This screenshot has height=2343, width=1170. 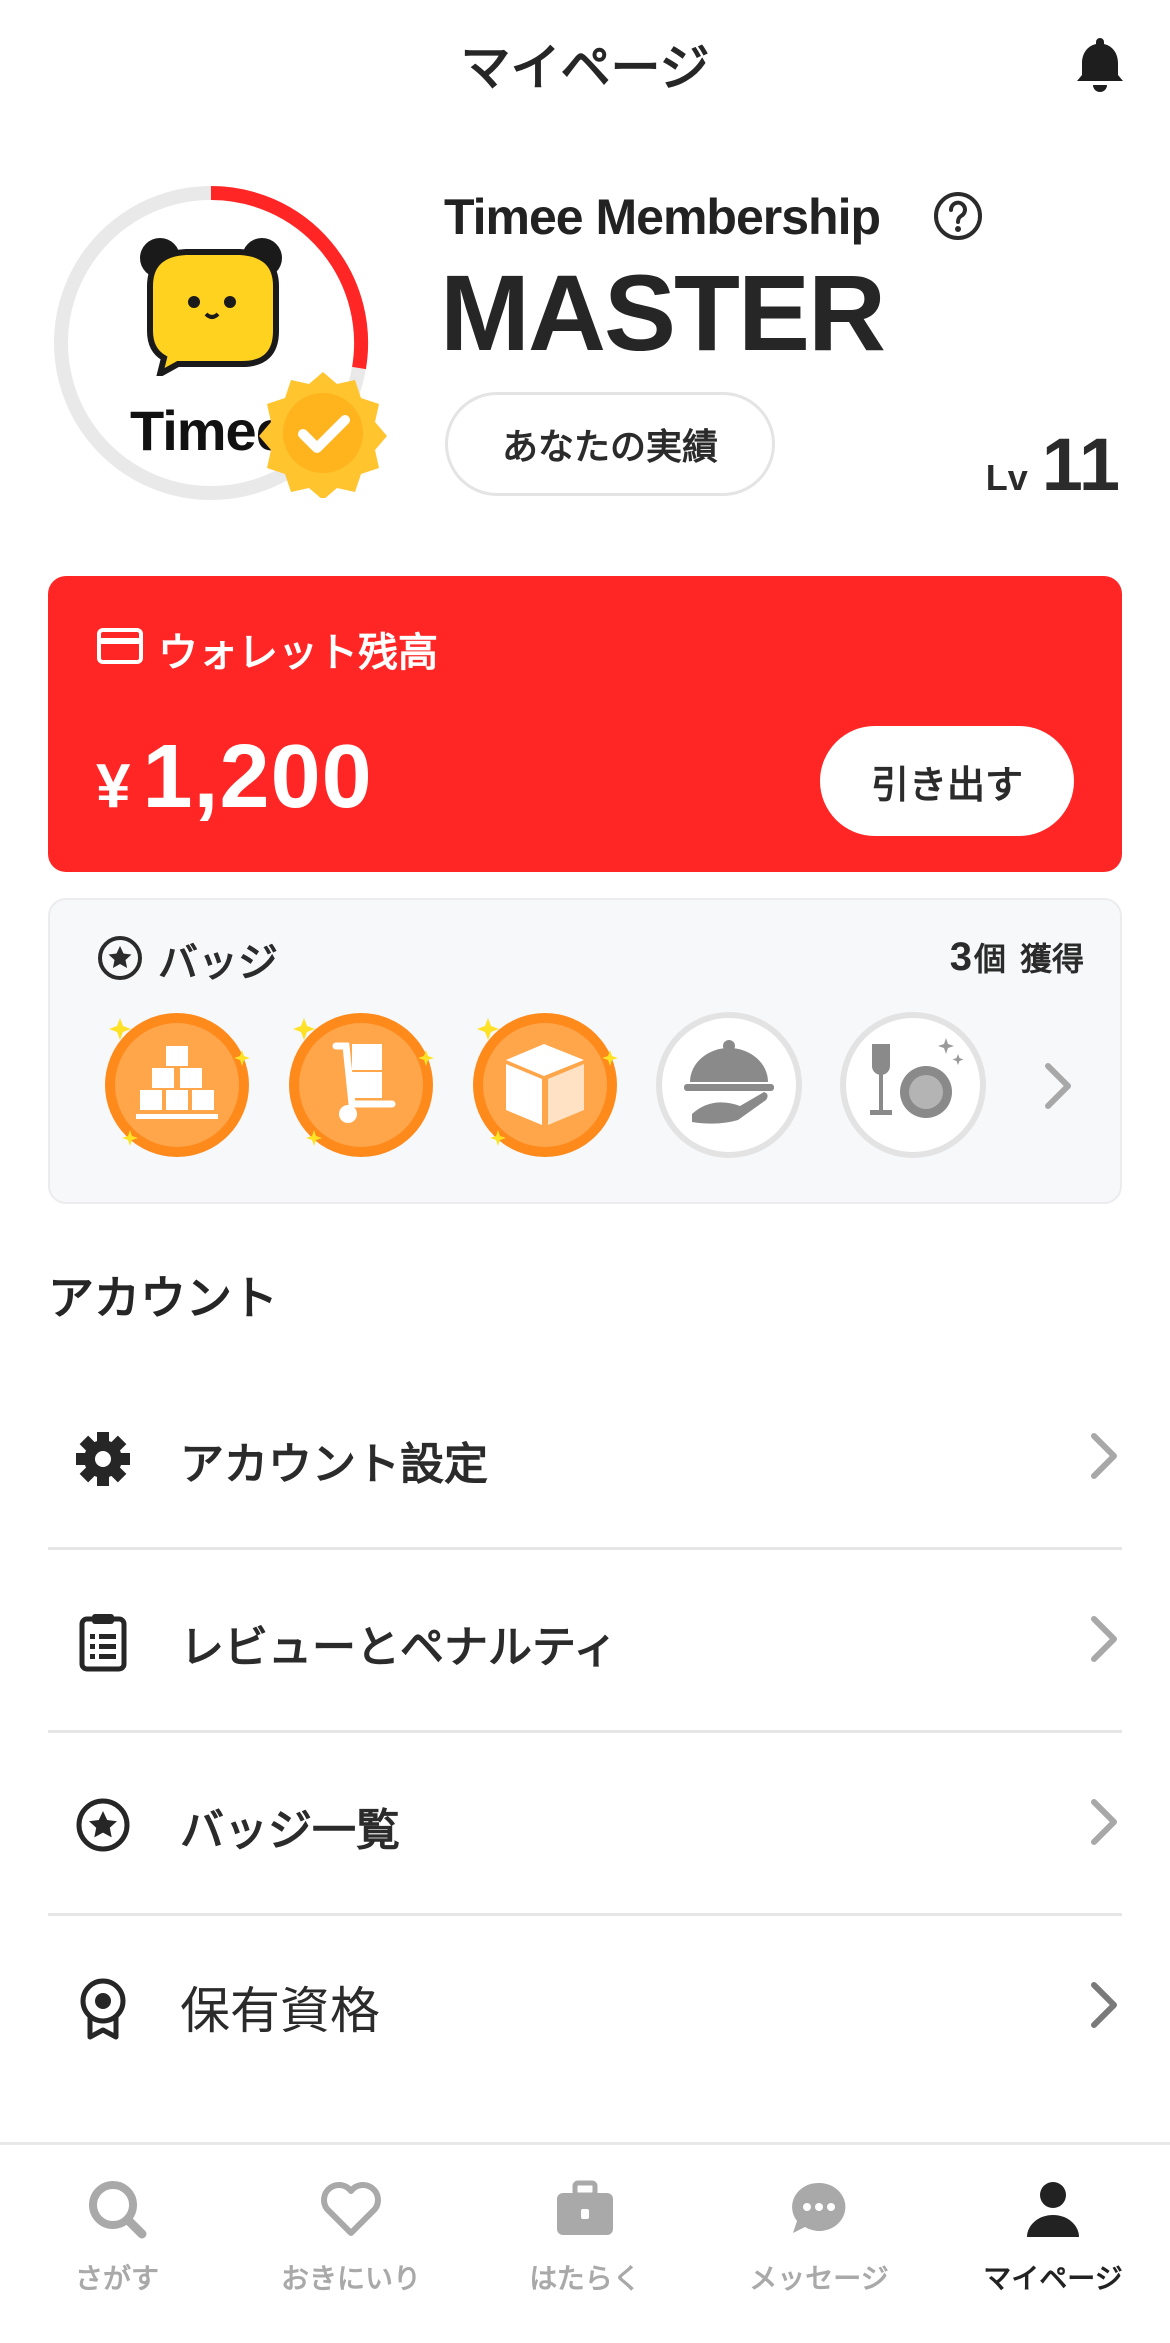 I want to click on menu-item-badge-list: バッジ一覧, so click(x=585, y=1825).